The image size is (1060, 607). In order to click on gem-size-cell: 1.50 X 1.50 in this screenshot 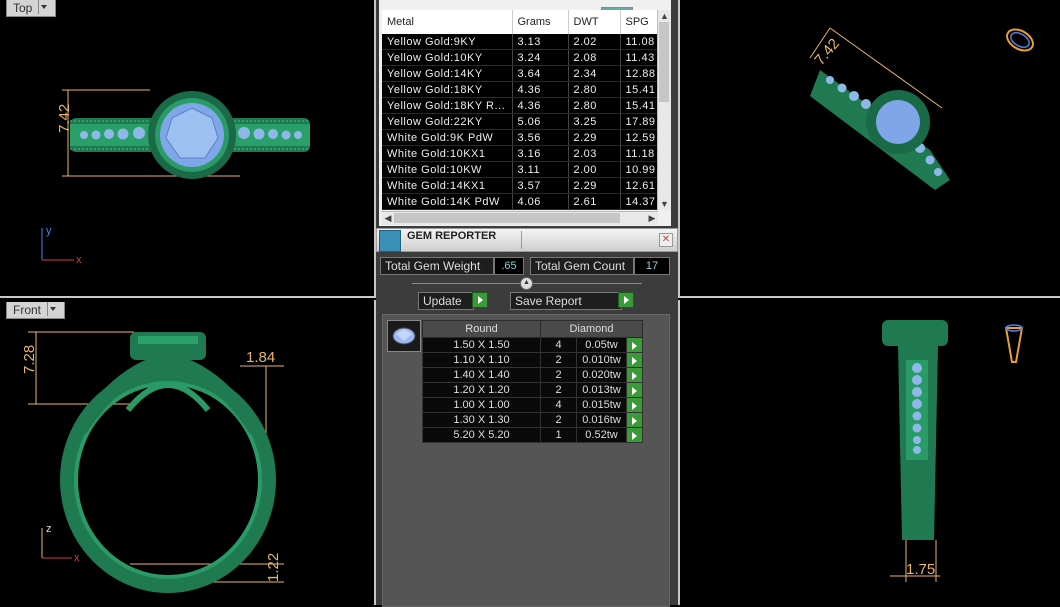, I will do `click(481, 345)`.